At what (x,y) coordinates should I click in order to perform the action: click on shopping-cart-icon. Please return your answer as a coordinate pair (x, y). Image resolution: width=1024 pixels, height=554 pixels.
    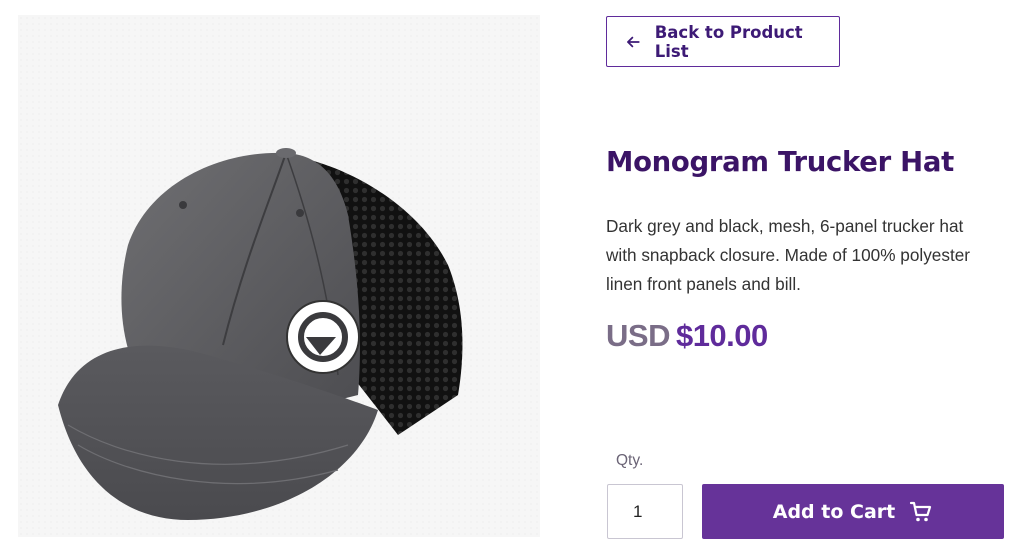
    Looking at the image, I should click on (921, 511).